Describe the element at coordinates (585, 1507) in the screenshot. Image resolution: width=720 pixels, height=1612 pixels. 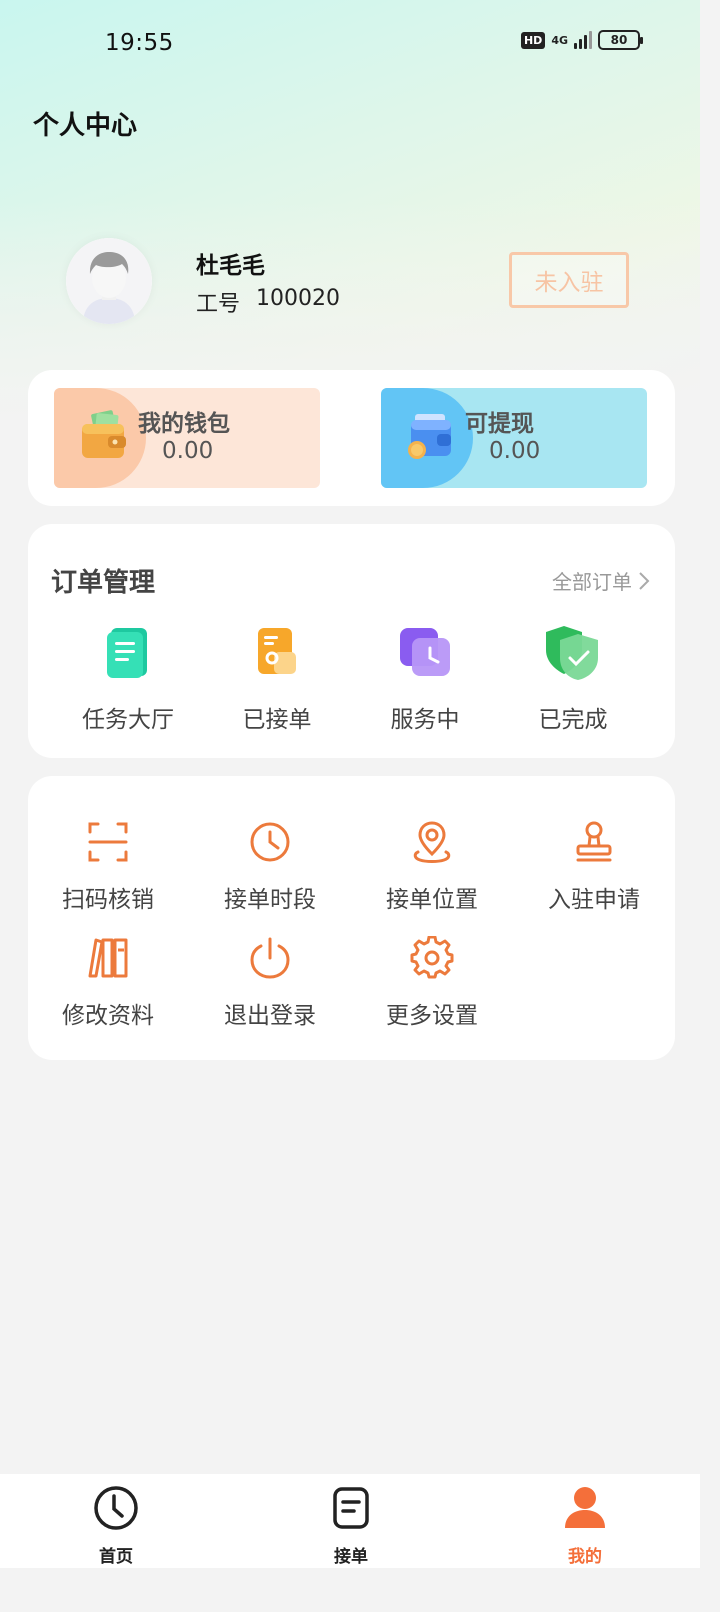
I see `person-icon` at that location.